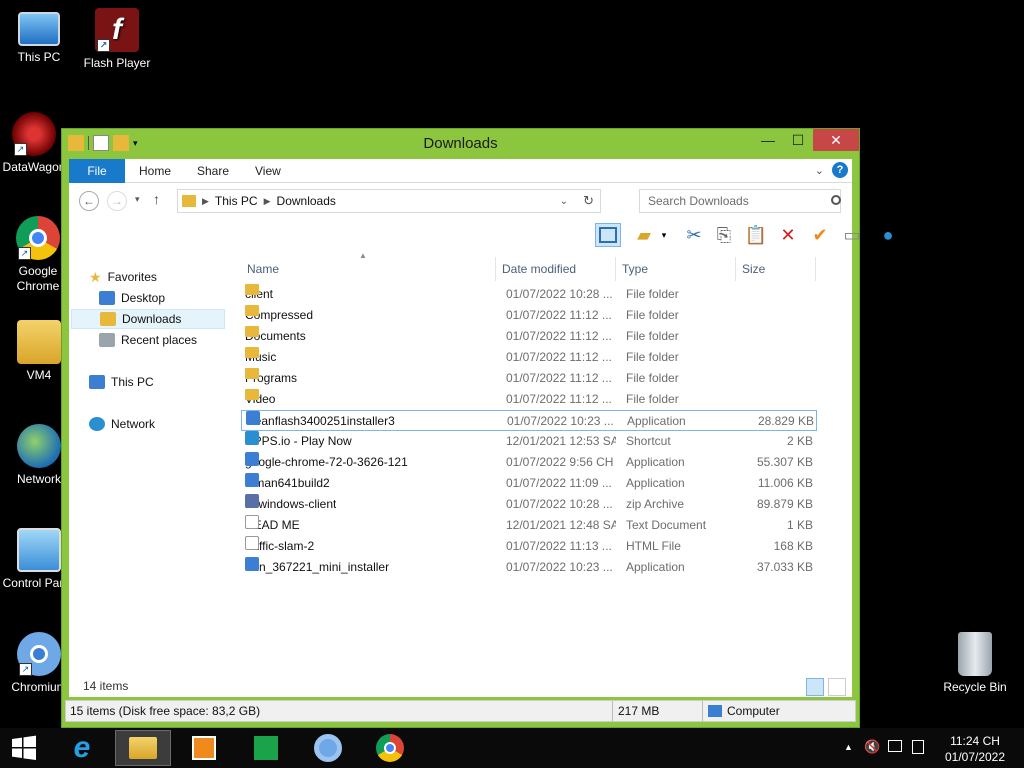 This screenshot has width=1024, height=768. Describe the element at coordinates (143, 748) in the screenshot. I see `taskbar-file-explorer` at that location.